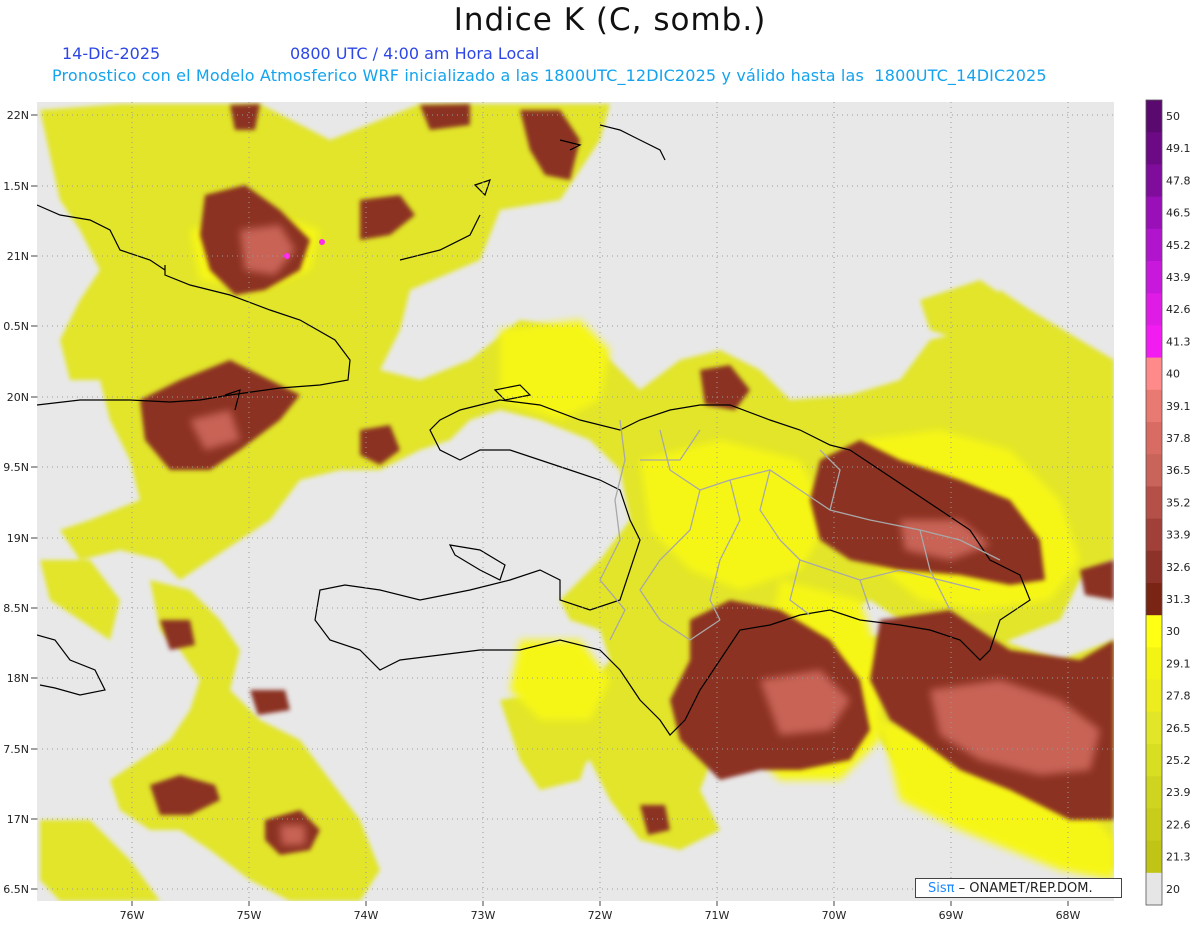 Image resolution: width=1200 pixels, height=927 pixels. I want to click on lat-label: 21N, so click(18, 256).